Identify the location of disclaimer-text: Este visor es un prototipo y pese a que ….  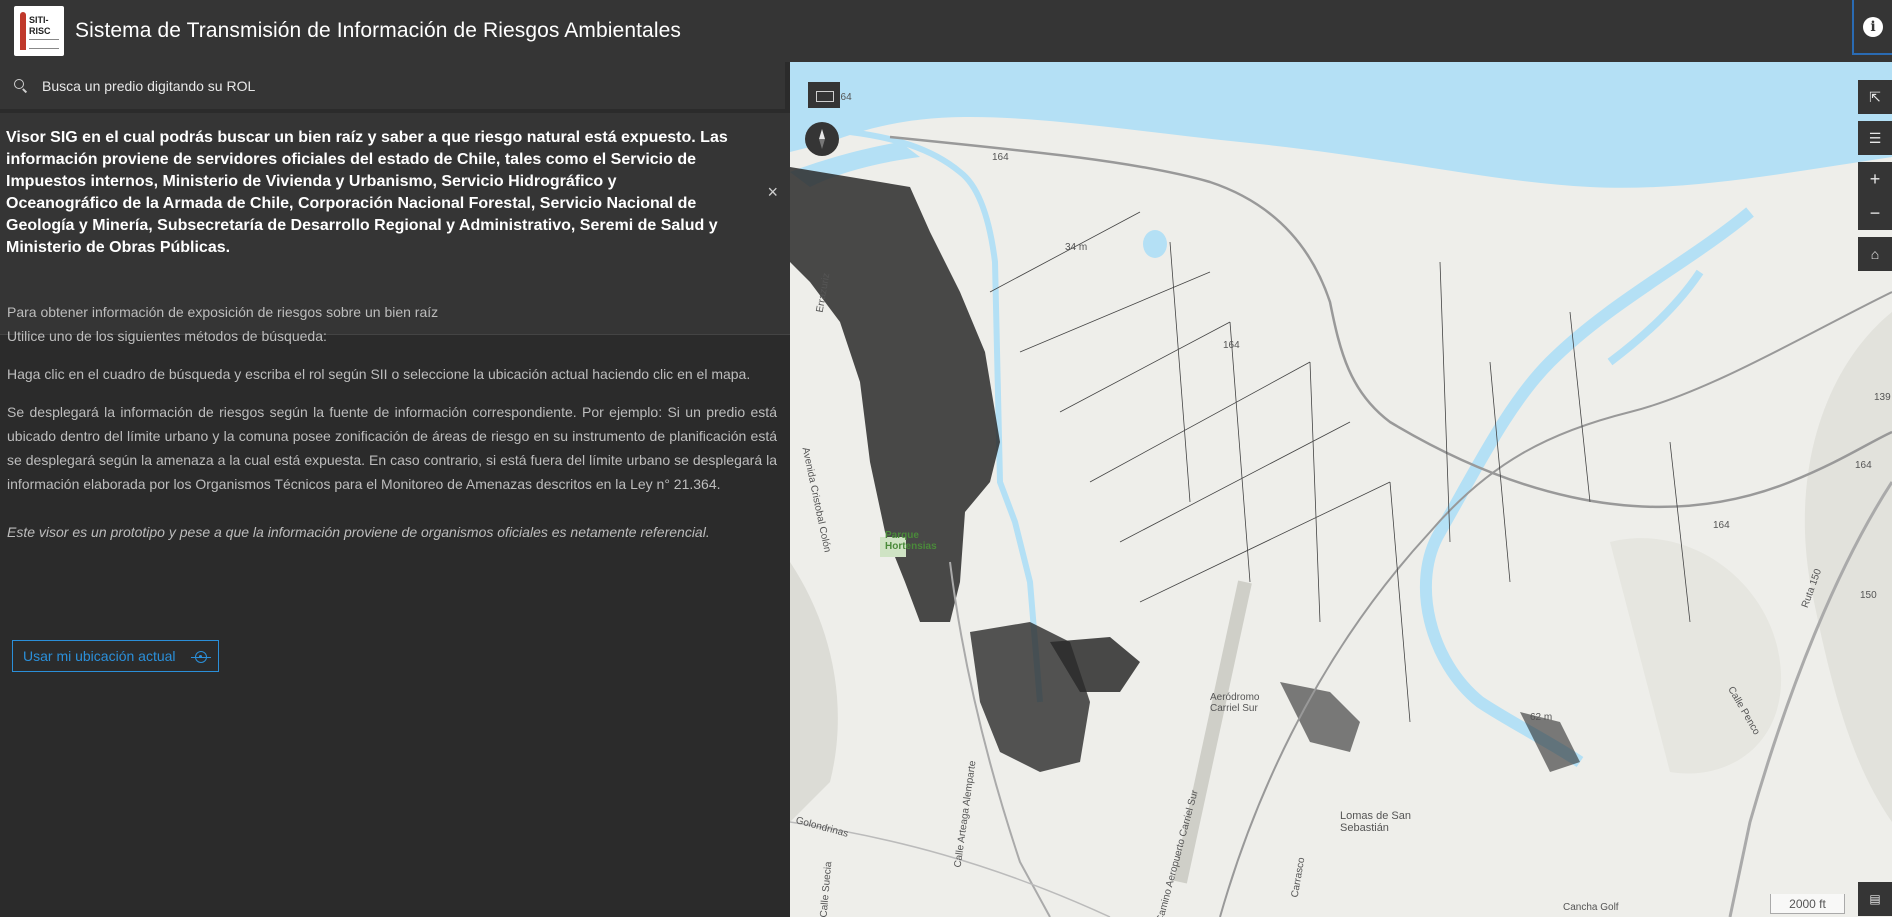
(358, 532).